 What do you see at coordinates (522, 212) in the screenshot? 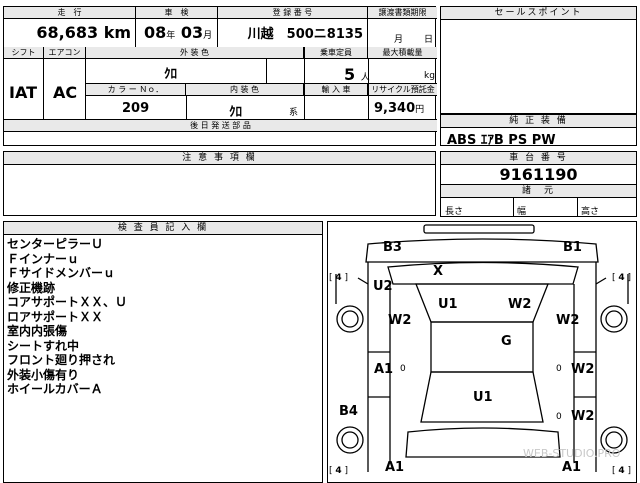
I see `dims-width: 幅` at bounding box center [522, 212].